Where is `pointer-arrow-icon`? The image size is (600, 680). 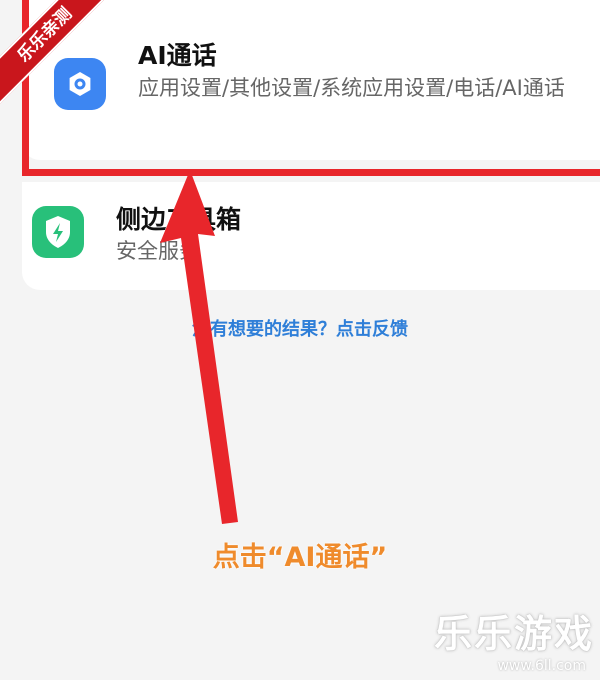
pointer-arrow-icon is located at coordinates (199, 347).